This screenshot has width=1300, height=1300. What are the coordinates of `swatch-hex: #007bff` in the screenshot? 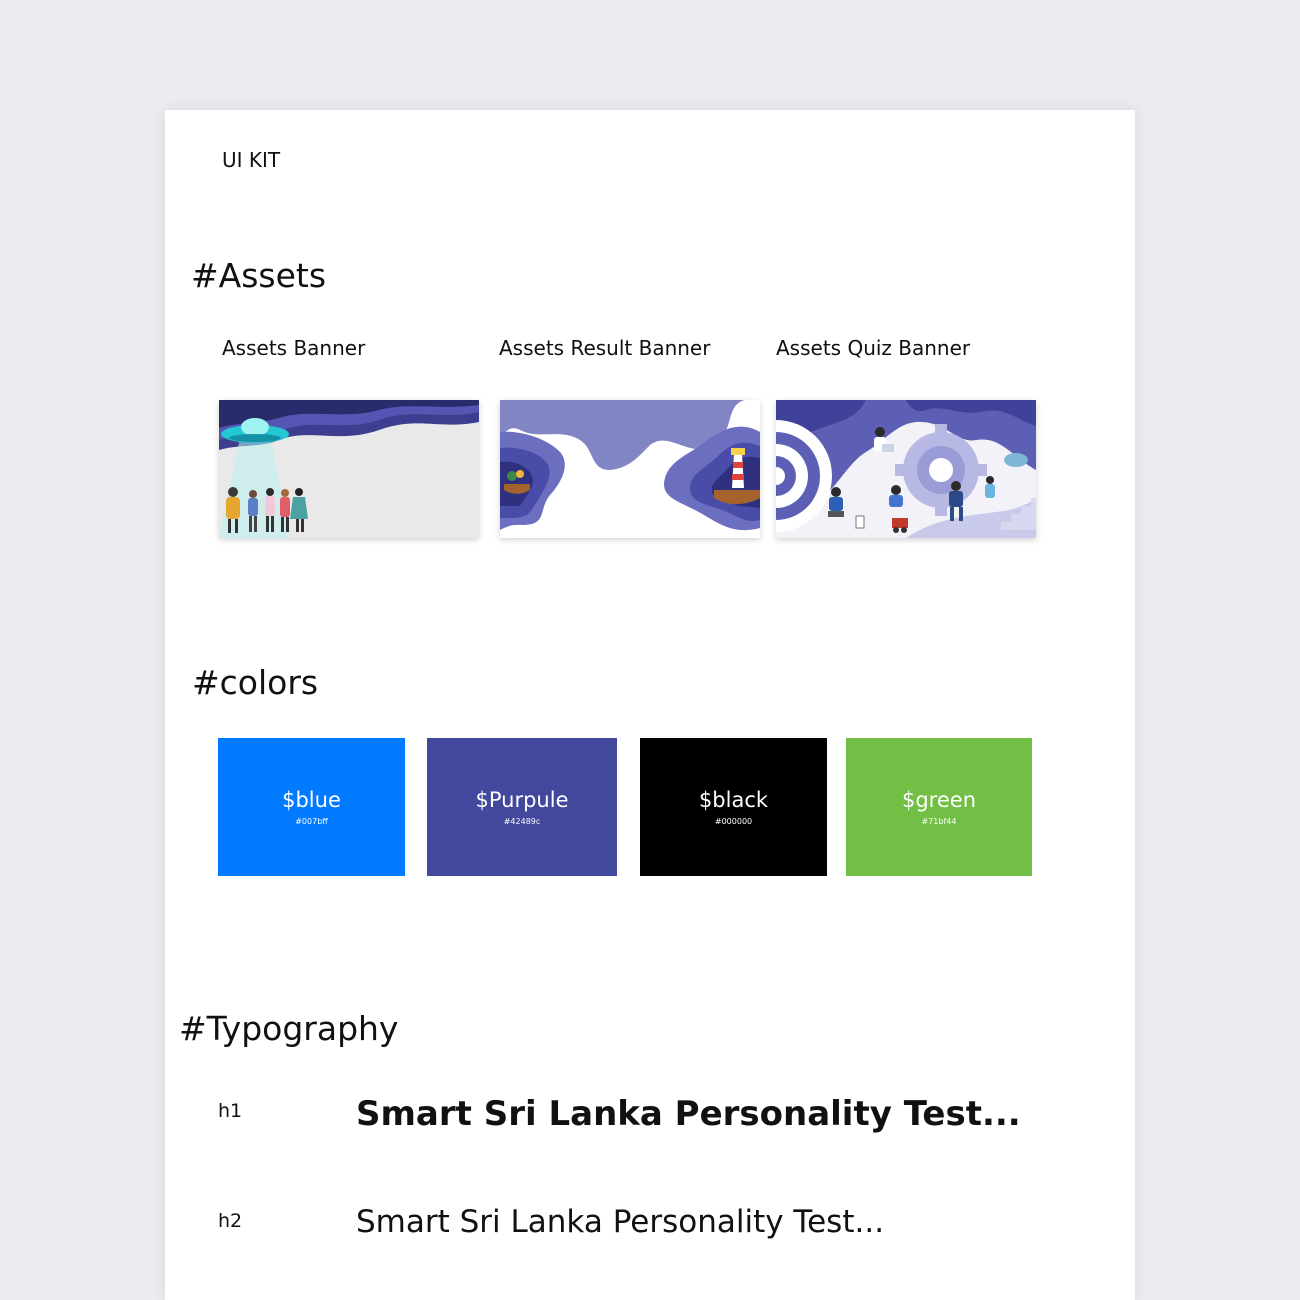 It's located at (311, 821).